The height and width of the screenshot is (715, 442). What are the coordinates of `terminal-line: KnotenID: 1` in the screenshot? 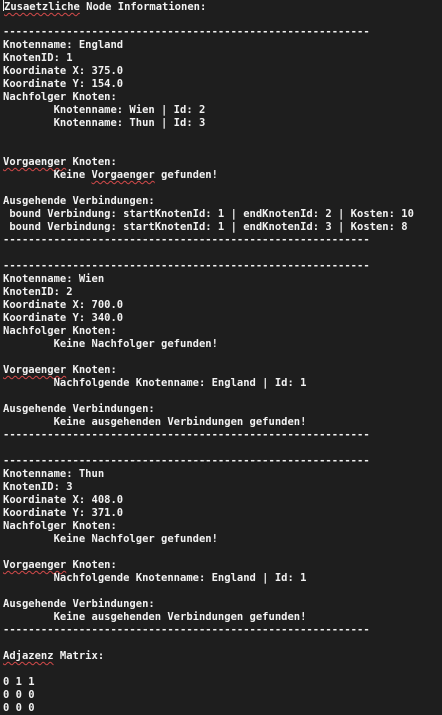 It's located at (222, 58).